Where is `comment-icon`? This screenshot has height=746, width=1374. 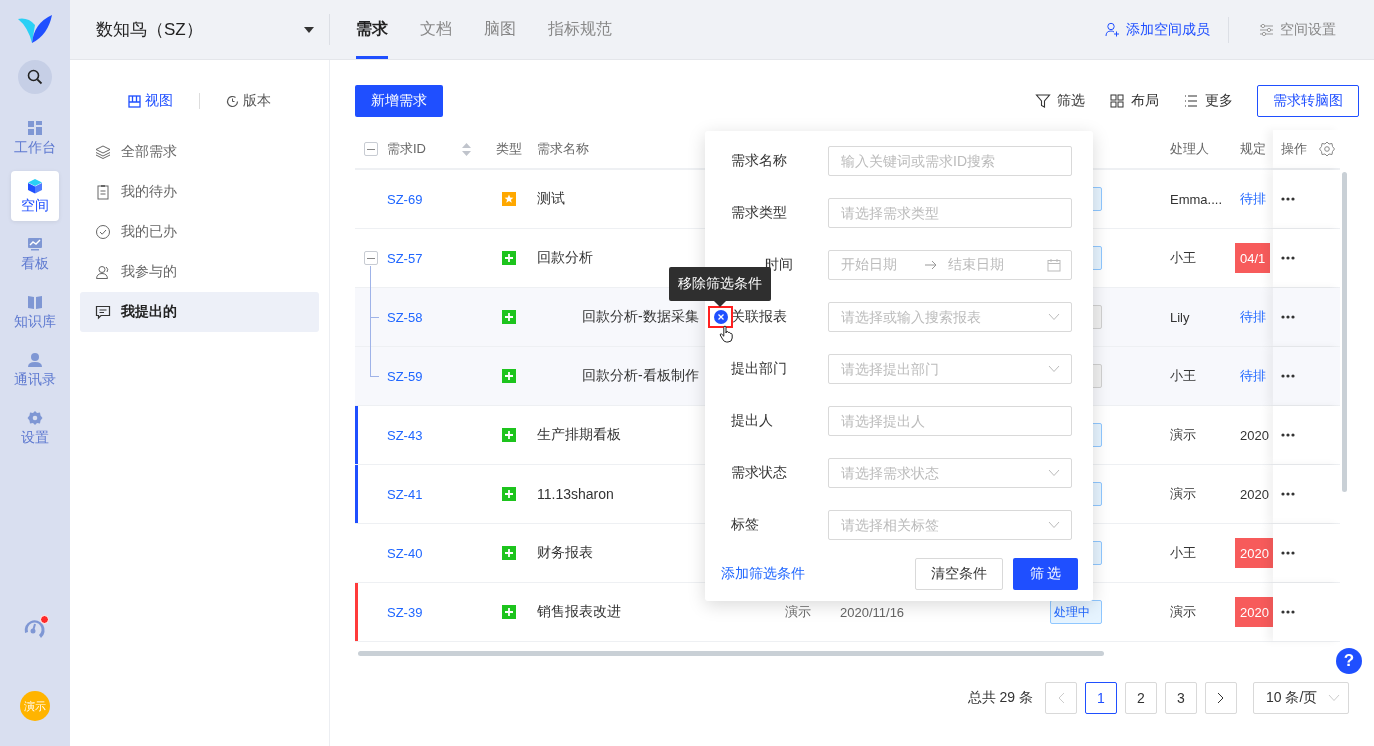 comment-icon is located at coordinates (103, 312).